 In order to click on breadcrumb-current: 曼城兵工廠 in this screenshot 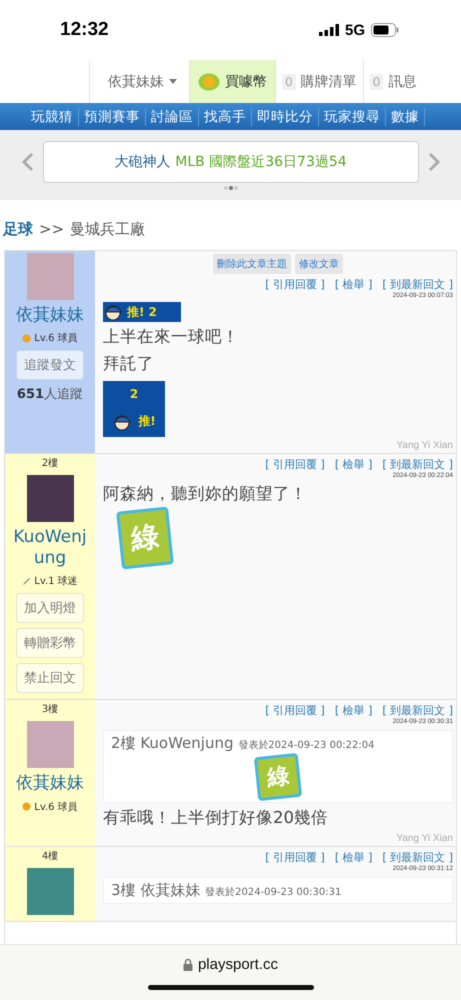, I will do `click(108, 229)`.